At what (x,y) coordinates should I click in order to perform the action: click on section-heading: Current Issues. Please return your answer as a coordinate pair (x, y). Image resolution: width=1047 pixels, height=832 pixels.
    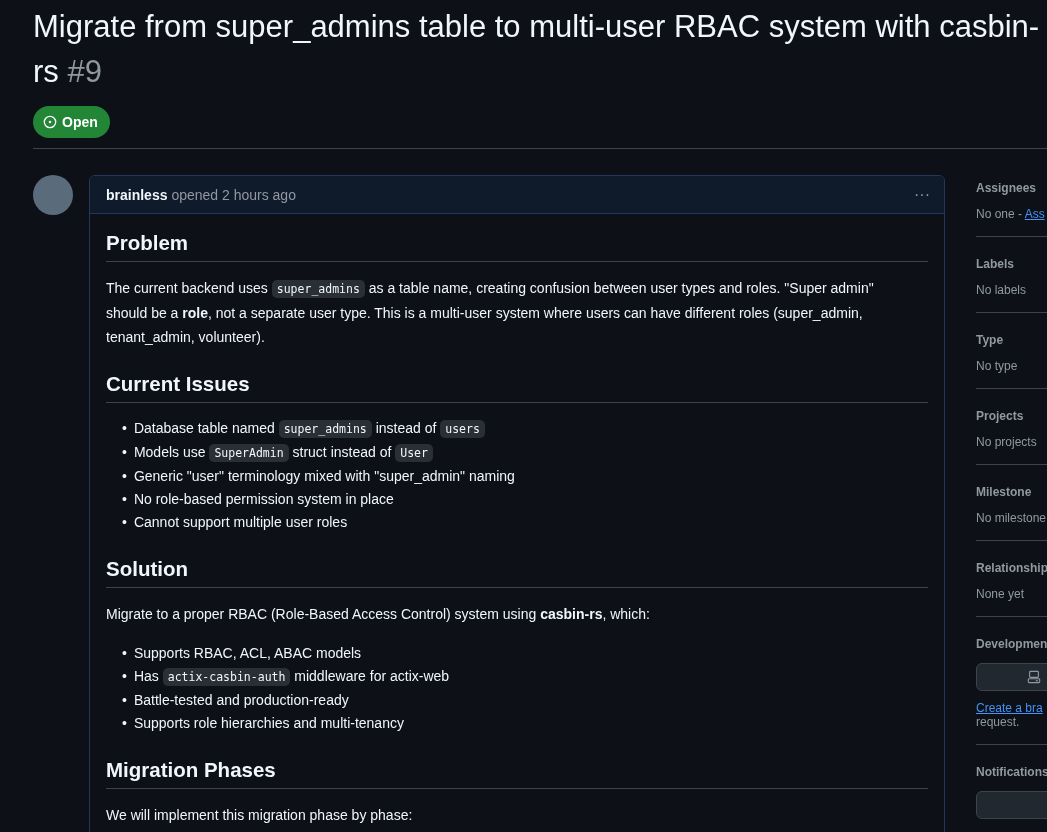
    Looking at the image, I should click on (517, 387).